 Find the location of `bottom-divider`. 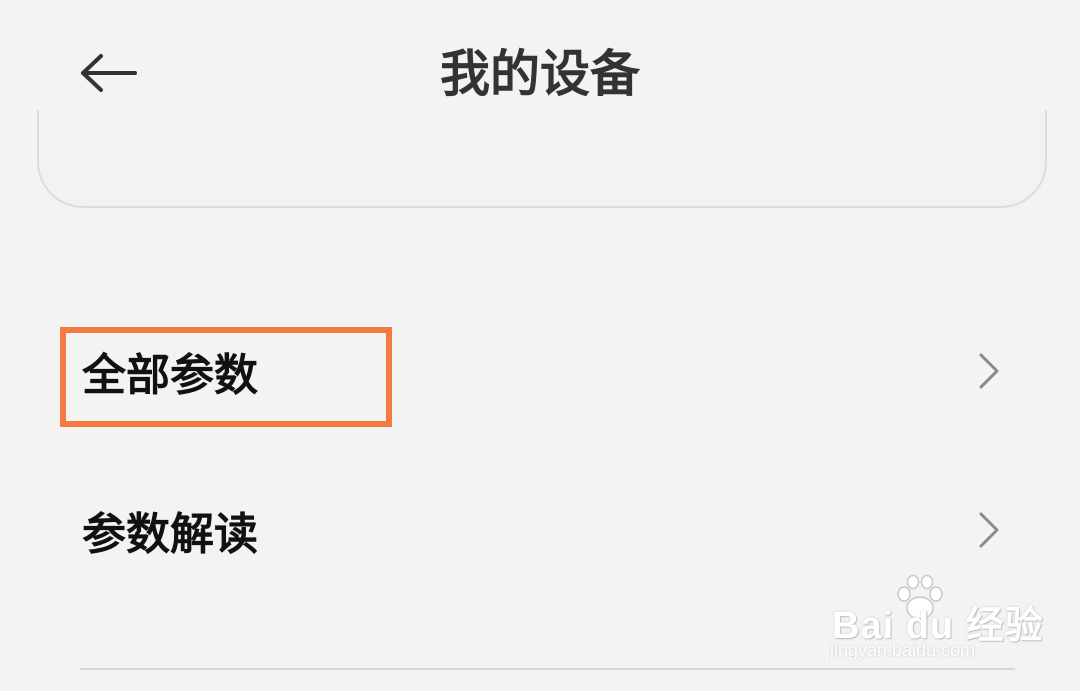

bottom-divider is located at coordinates (547, 669).